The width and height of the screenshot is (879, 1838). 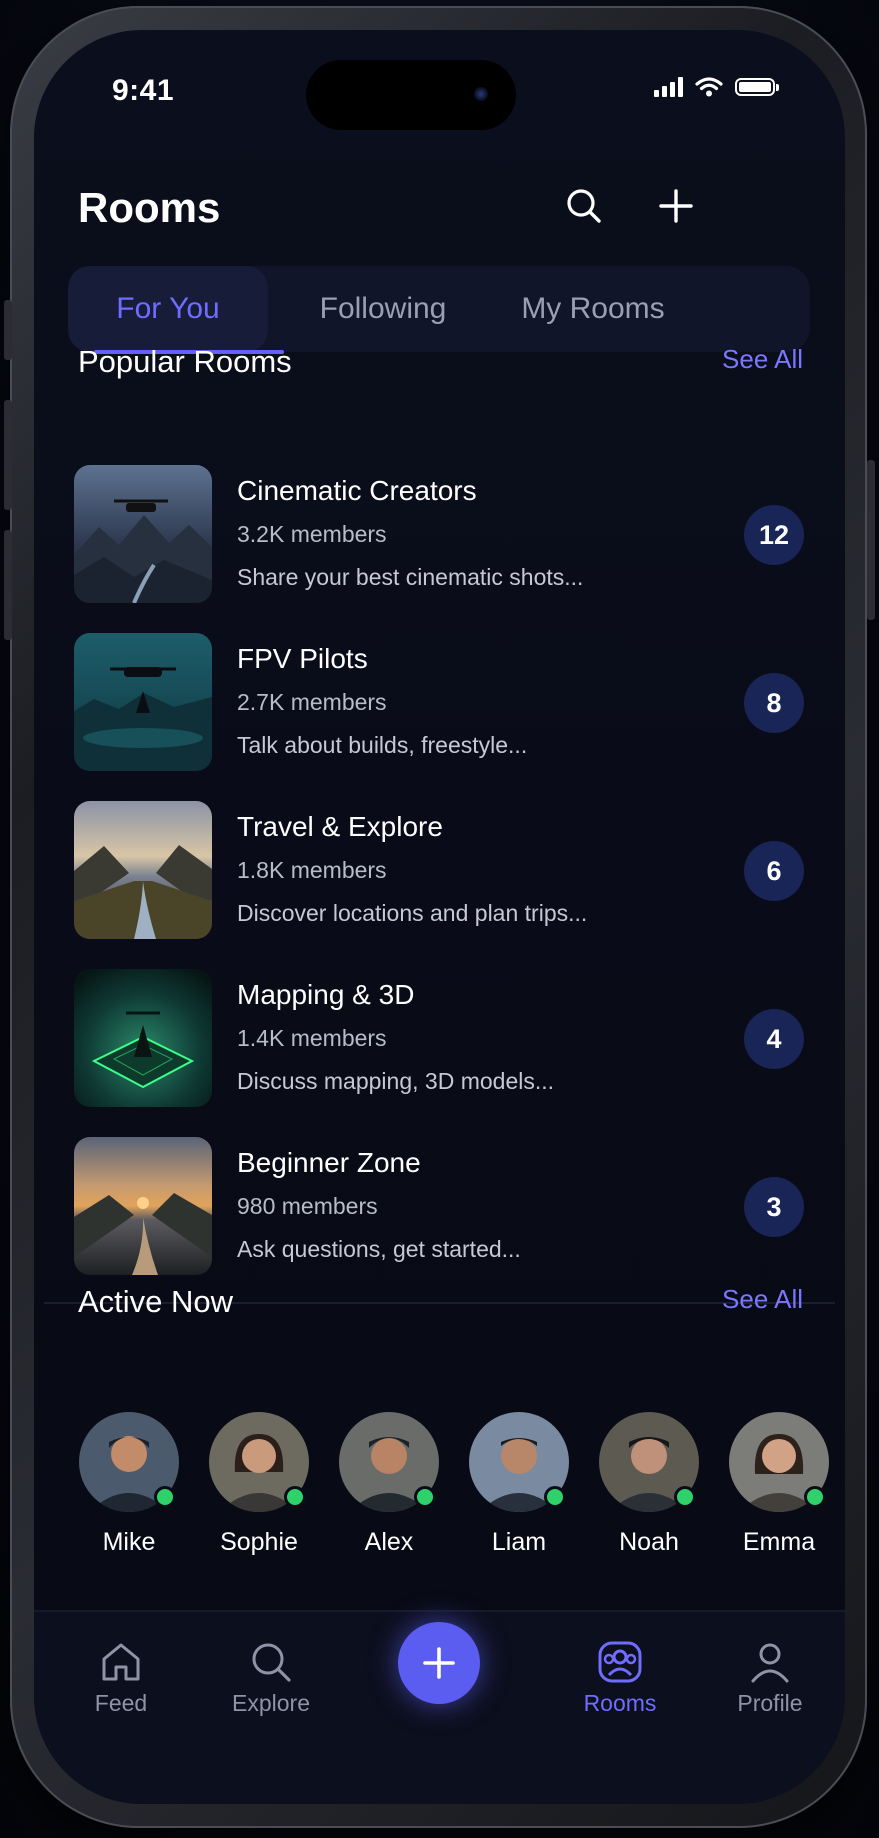 I want to click on page-title: Rooms, so click(x=149, y=207).